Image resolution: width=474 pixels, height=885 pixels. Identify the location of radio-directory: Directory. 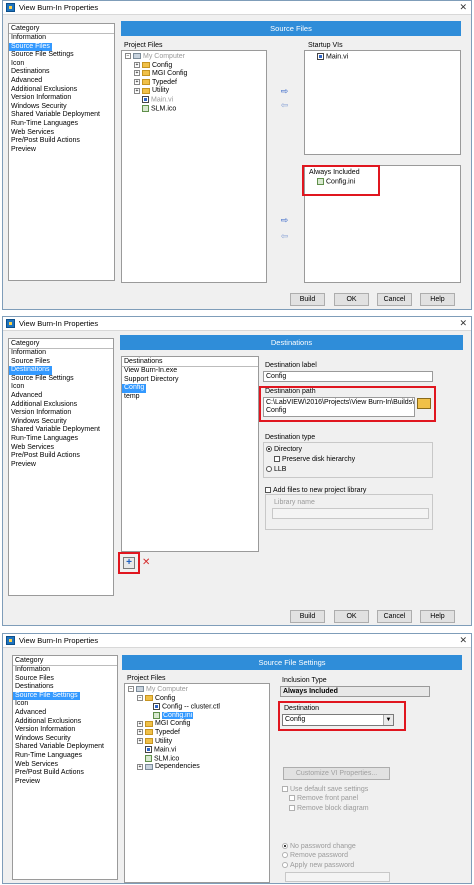
(284, 449).